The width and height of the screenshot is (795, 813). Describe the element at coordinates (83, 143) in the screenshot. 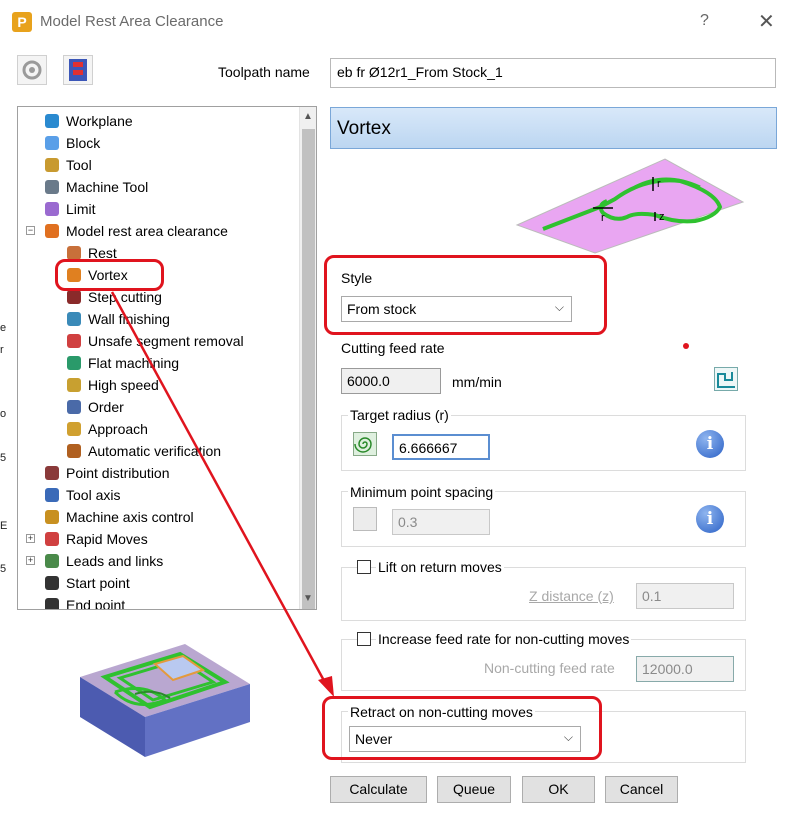

I see `tree-item-label: Block` at that location.